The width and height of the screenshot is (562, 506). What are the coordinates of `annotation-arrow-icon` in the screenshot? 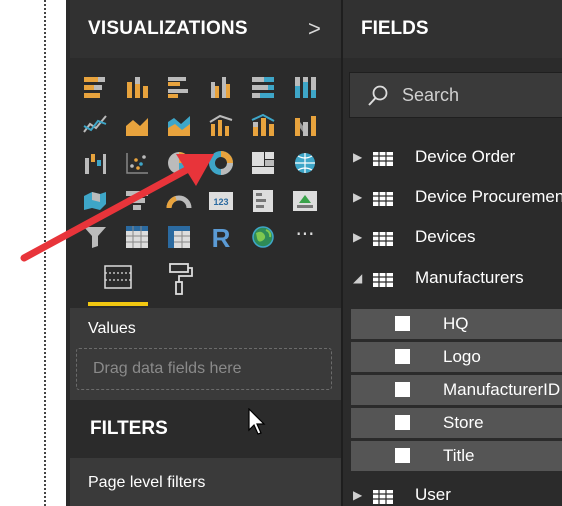 It's located at (117, 208).